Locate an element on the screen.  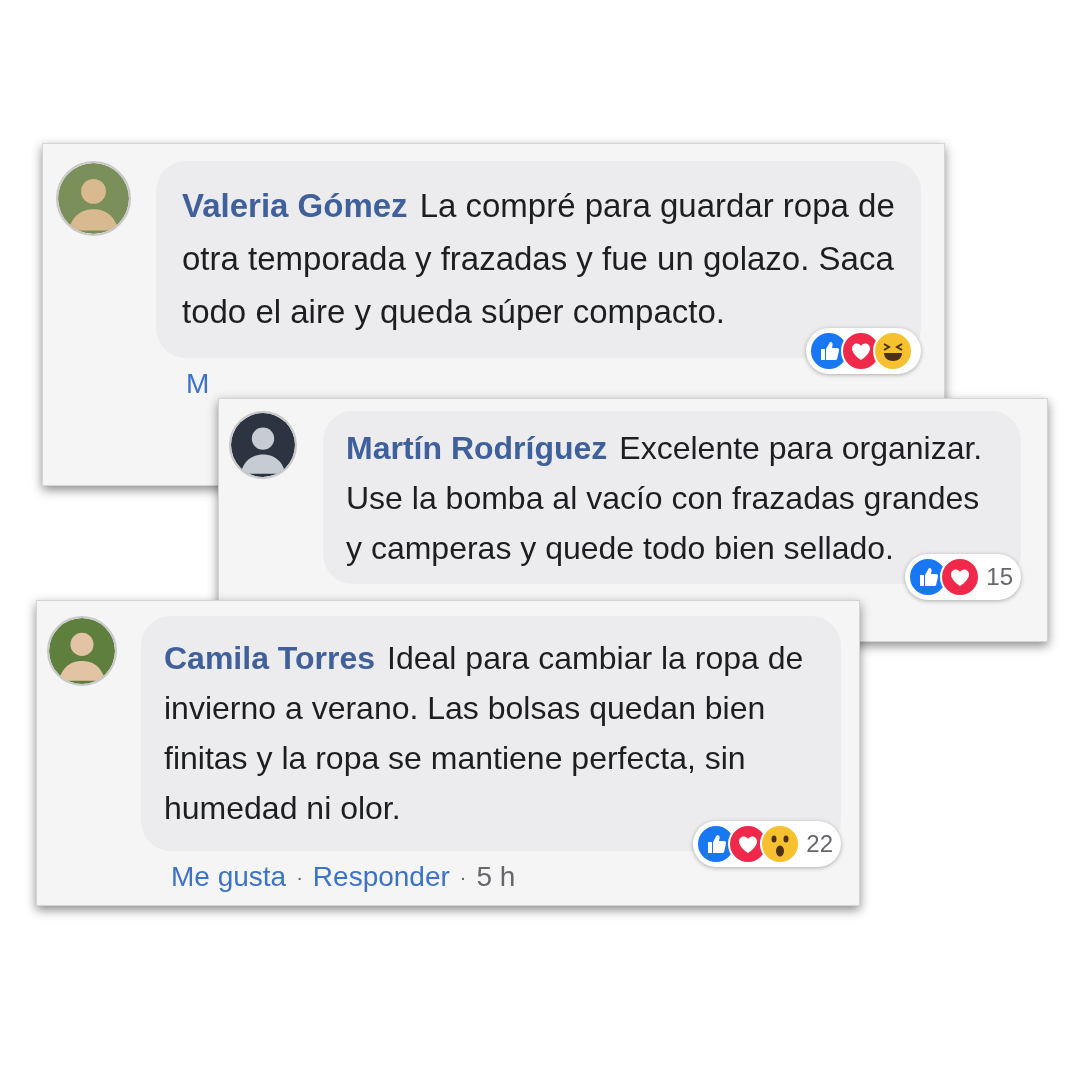
action-link: Responder is located at coordinates (381, 877).